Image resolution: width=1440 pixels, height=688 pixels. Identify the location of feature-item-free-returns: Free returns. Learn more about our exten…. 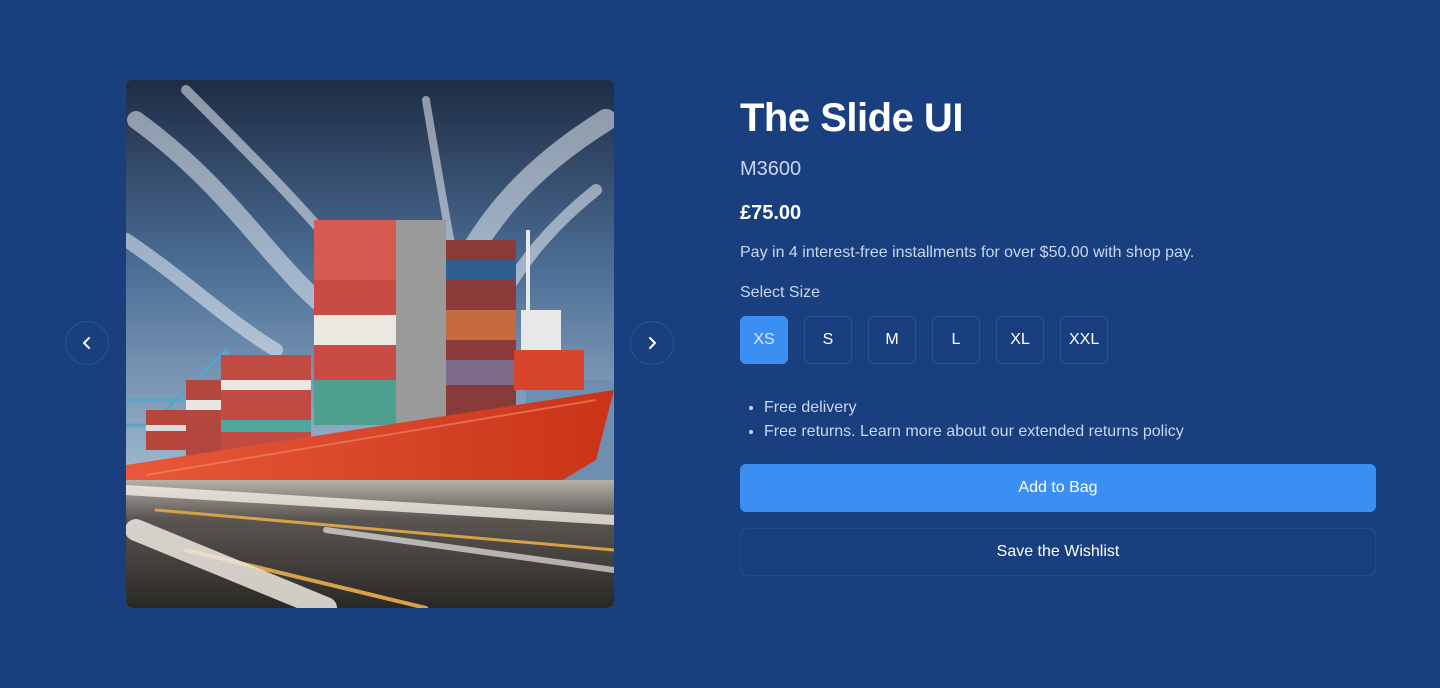
(1070, 432).